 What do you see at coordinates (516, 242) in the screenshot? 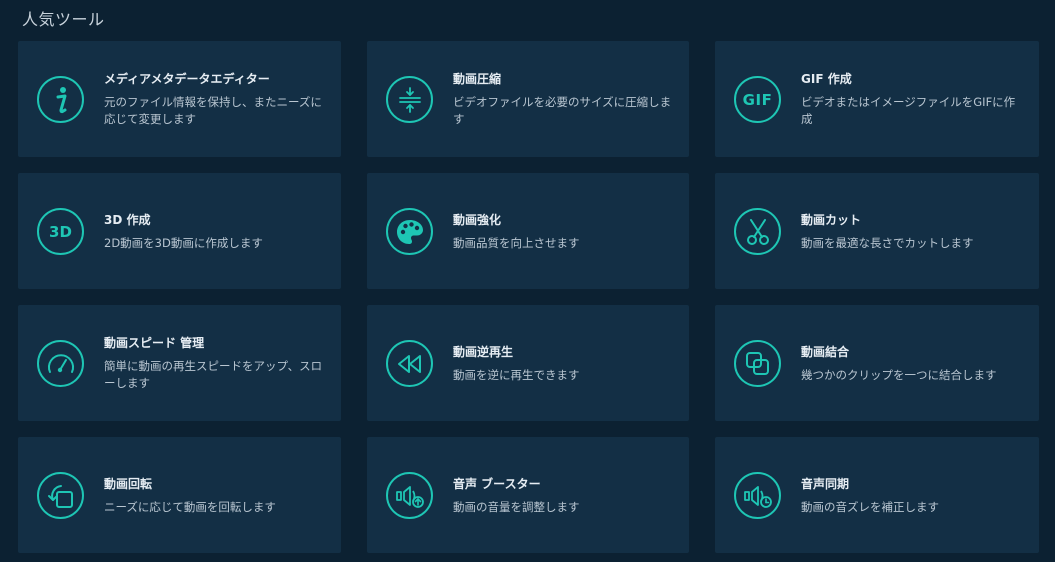
I see `tool-description: 動画品質を向上させます` at bounding box center [516, 242].